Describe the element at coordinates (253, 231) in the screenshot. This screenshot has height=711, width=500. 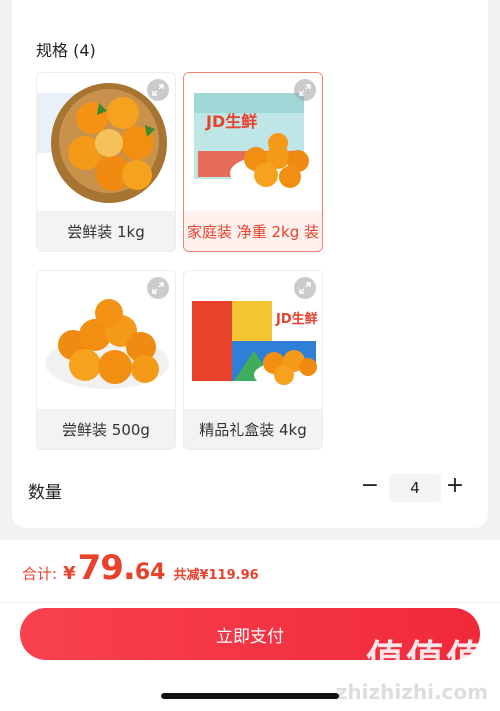
I see `sku-label: 家庭装 净重 2kg 装` at that location.